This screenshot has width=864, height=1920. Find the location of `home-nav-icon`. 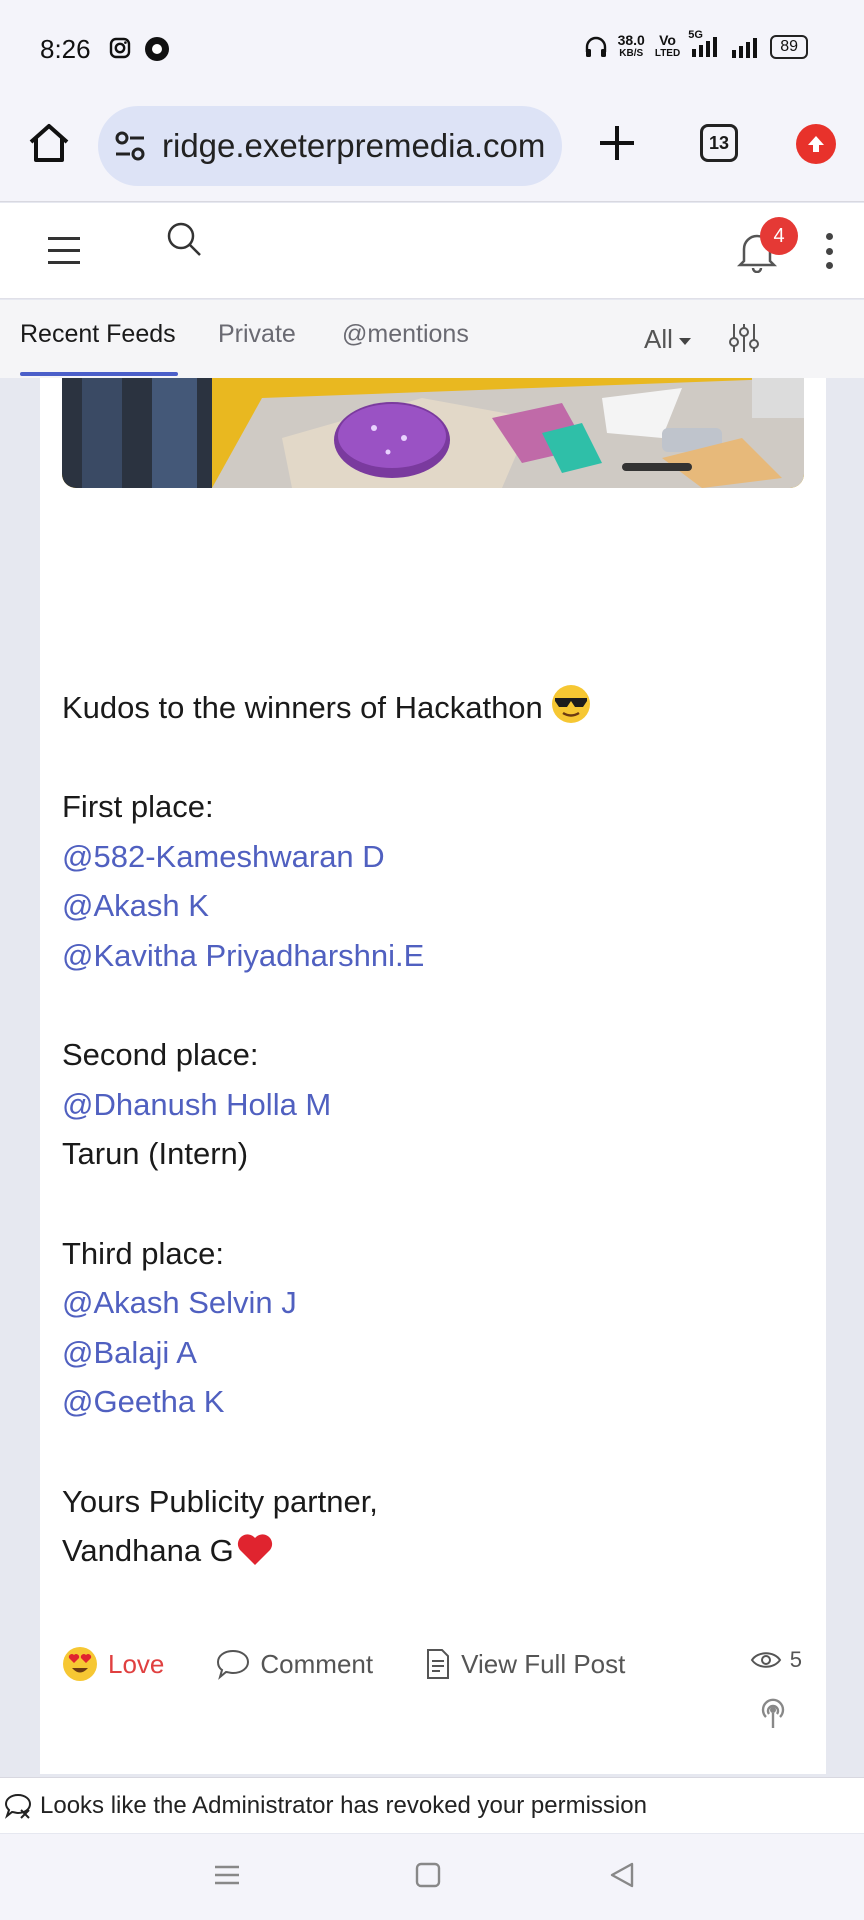

home-nav-icon is located at coordinates (428, 1875).